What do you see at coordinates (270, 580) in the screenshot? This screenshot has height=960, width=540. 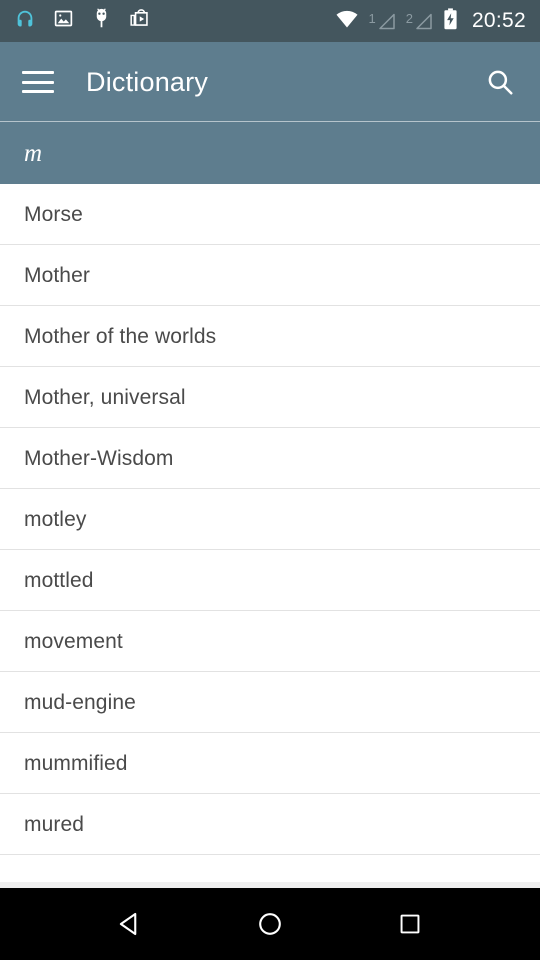 I see `list-item: mottled` at bounding box center [270, 580].